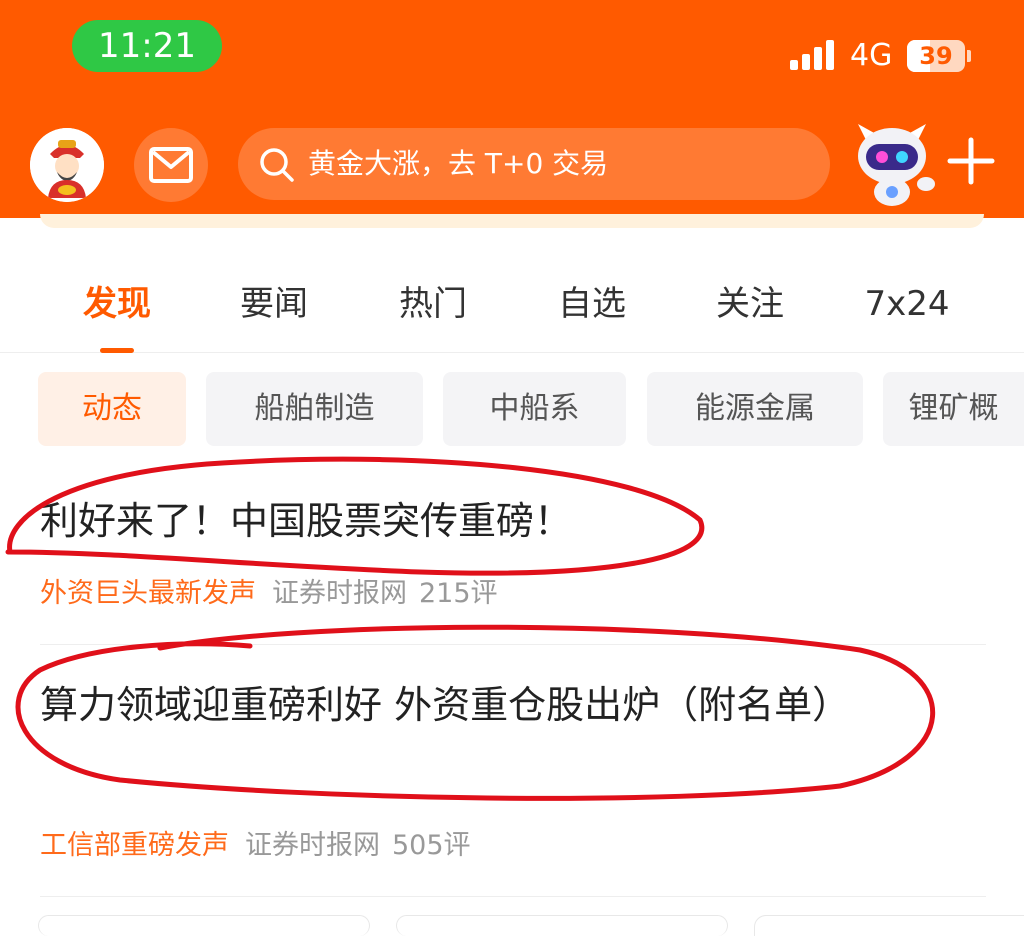  Describe the element at coordinates (755, 409) in the screenshot. I see `chip-energy-metals: 能源金属` at that location.